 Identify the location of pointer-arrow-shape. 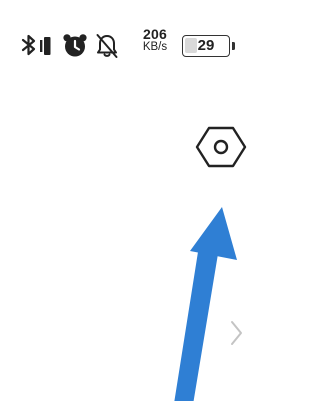
(205, 304).